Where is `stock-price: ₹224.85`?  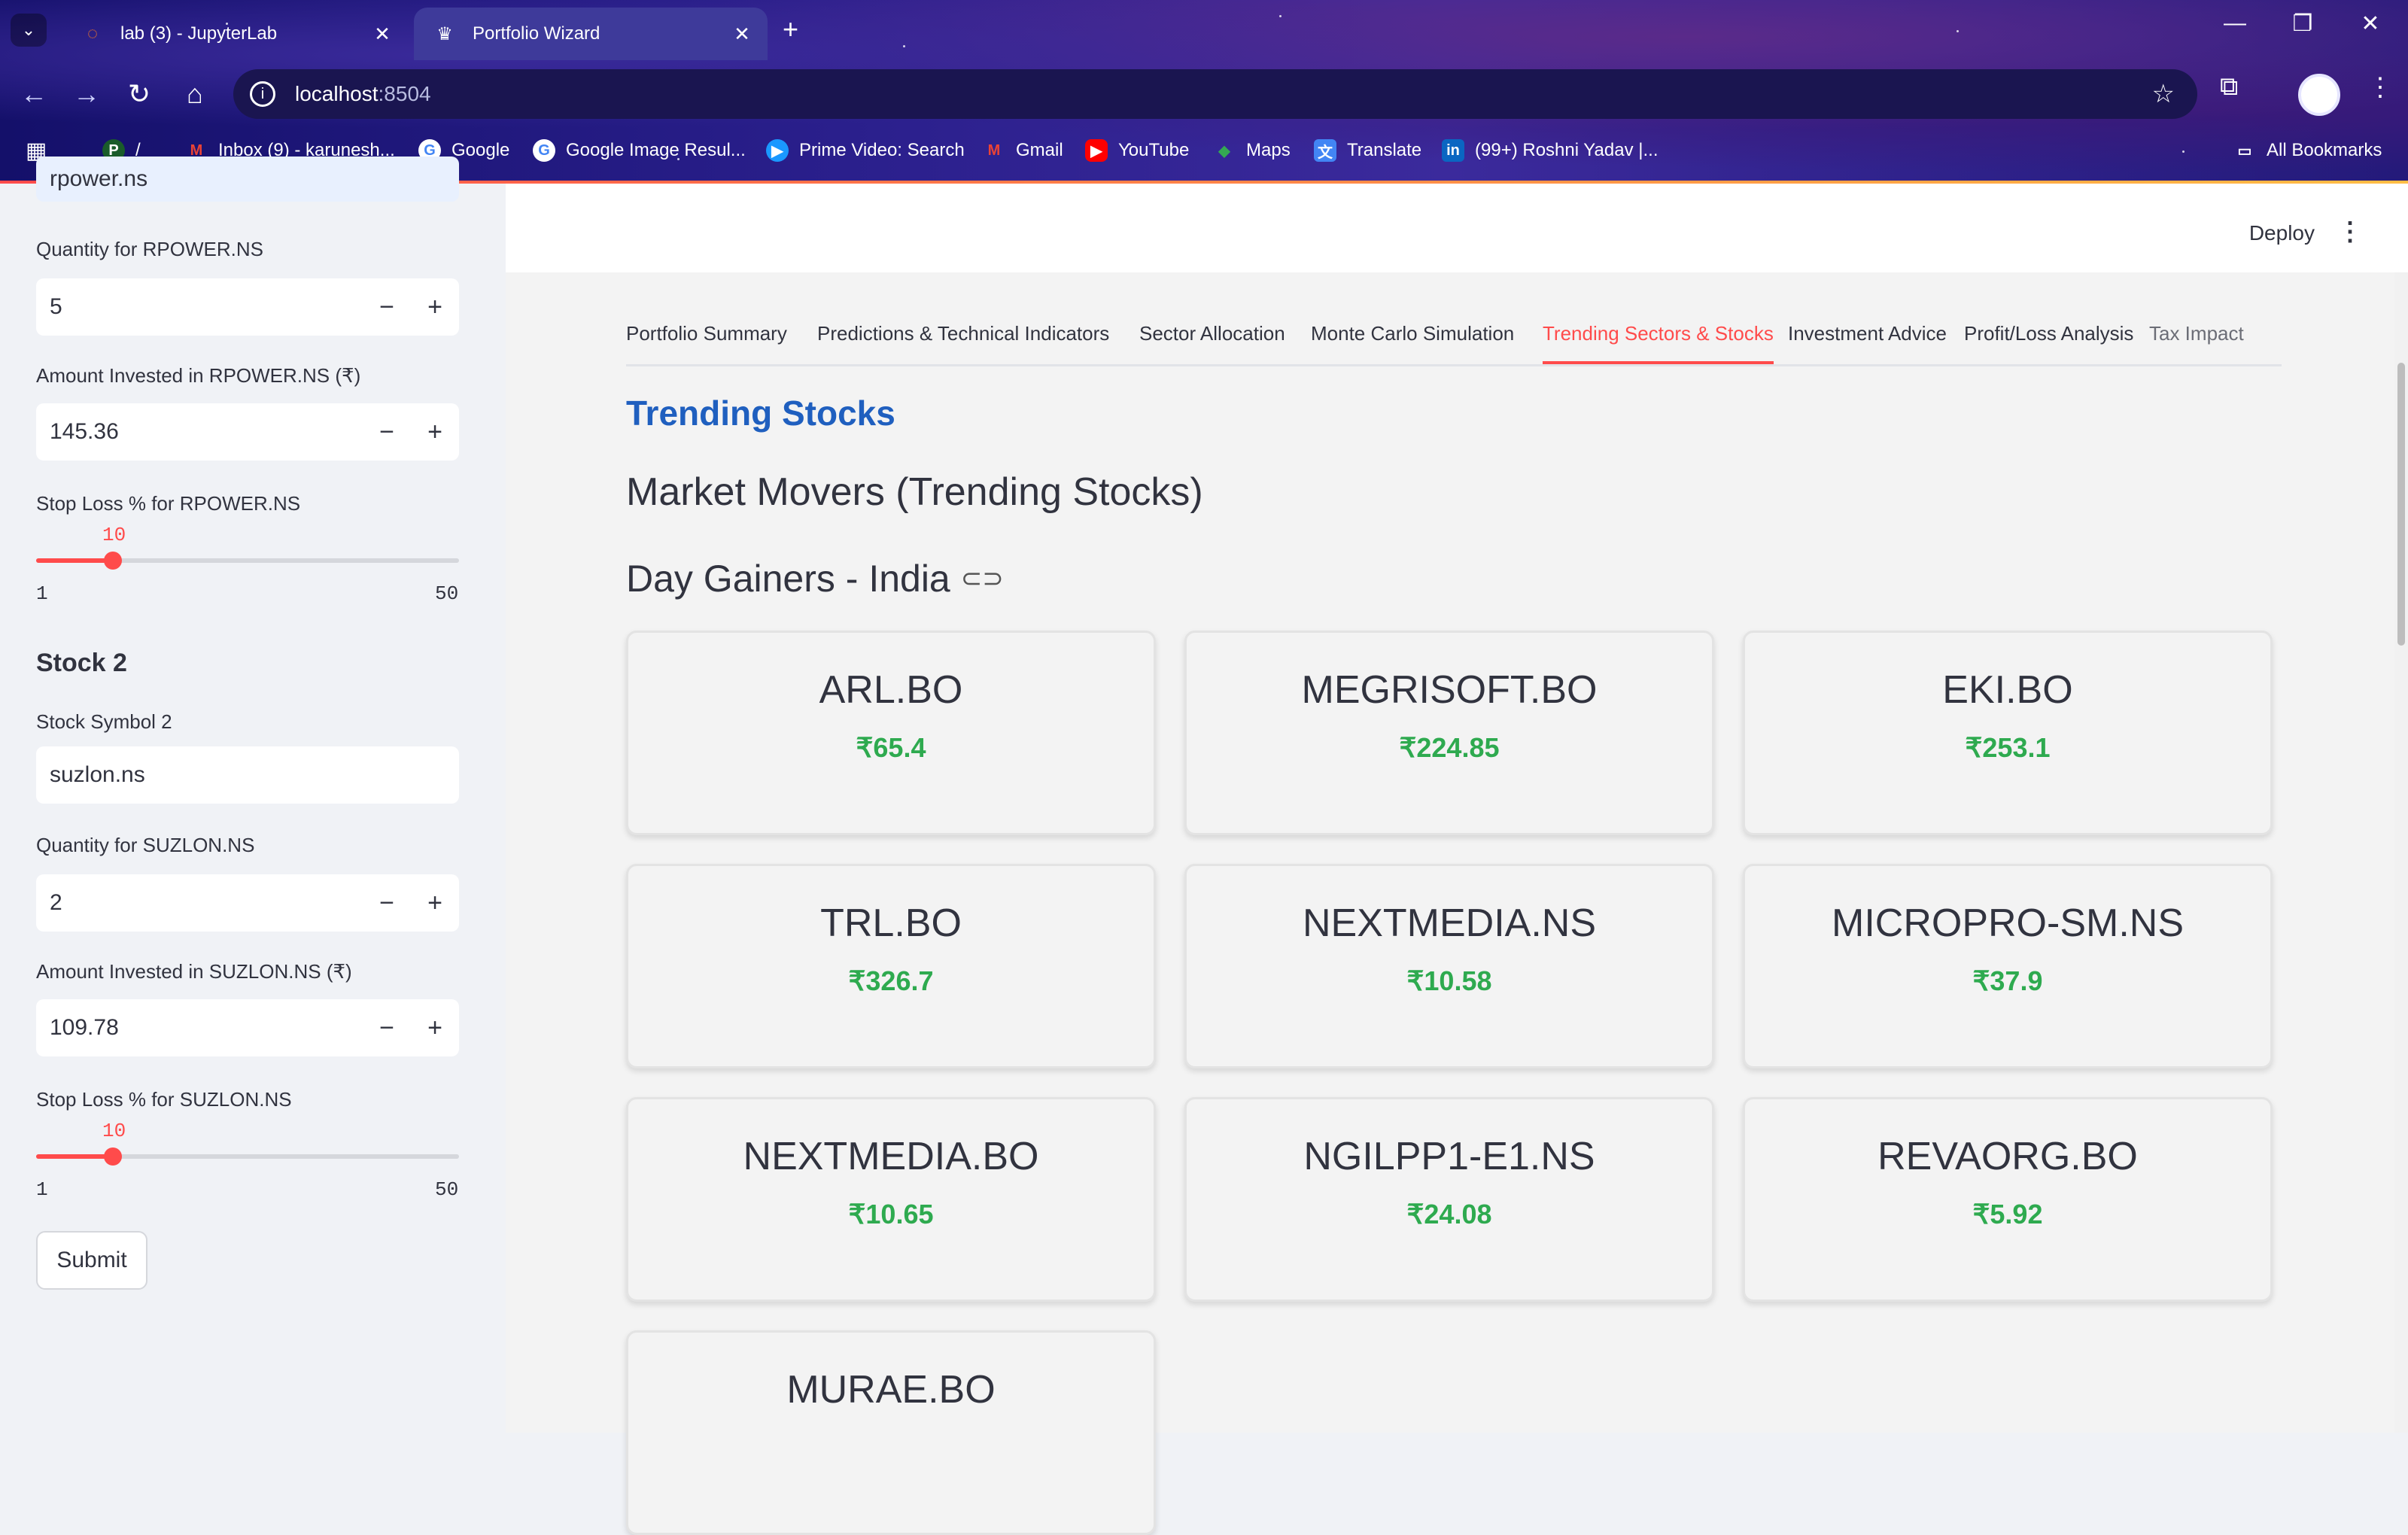 stock-price: ₹224.85 is located at coordinates (1449, 747).